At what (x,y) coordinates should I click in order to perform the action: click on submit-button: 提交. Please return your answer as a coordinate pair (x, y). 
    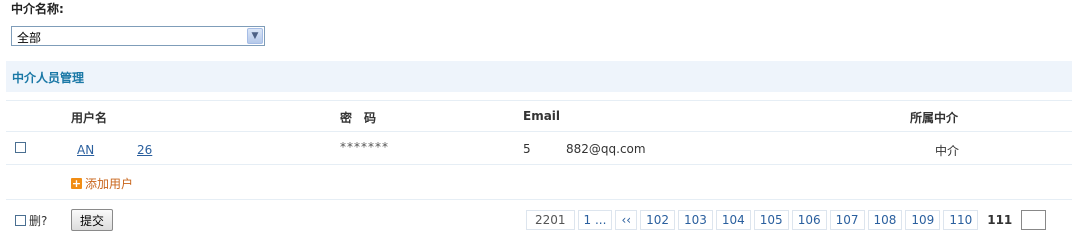
    Looking at the image, I should click on (92, 220).